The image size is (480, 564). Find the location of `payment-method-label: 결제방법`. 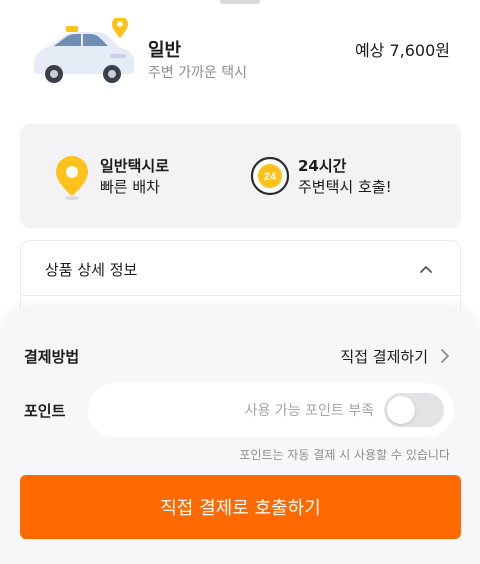

payment-method-label: 결제방법 is located at coordinates (52, 357).